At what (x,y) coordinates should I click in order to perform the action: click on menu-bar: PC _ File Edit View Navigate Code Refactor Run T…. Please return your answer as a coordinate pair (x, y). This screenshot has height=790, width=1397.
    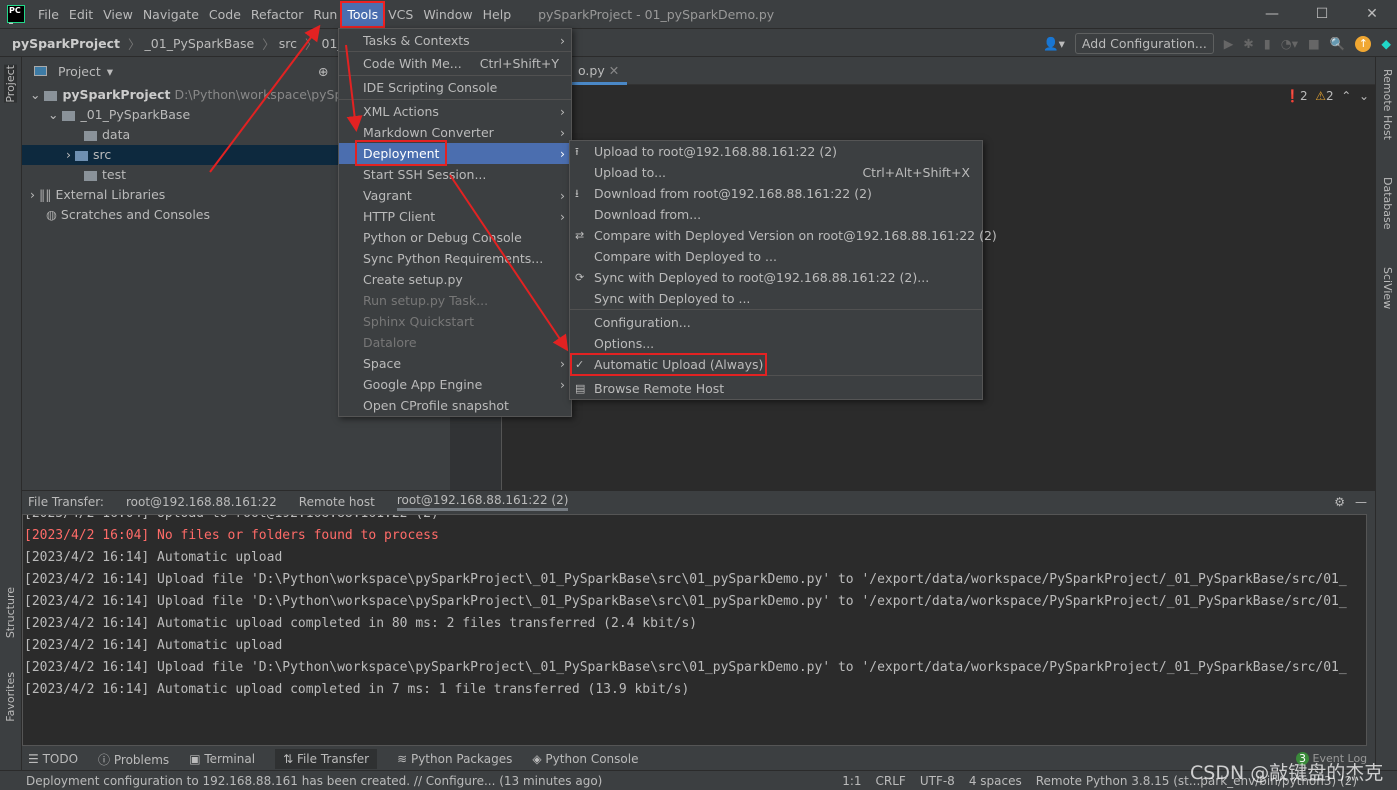
    Looking at the image, I should click on (698, 14).